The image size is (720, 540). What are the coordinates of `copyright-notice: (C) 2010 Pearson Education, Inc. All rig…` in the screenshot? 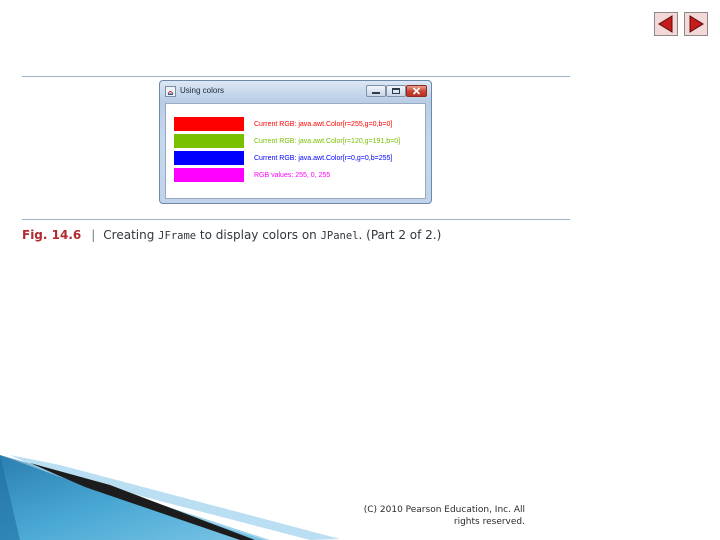 It's located at (444, 516).